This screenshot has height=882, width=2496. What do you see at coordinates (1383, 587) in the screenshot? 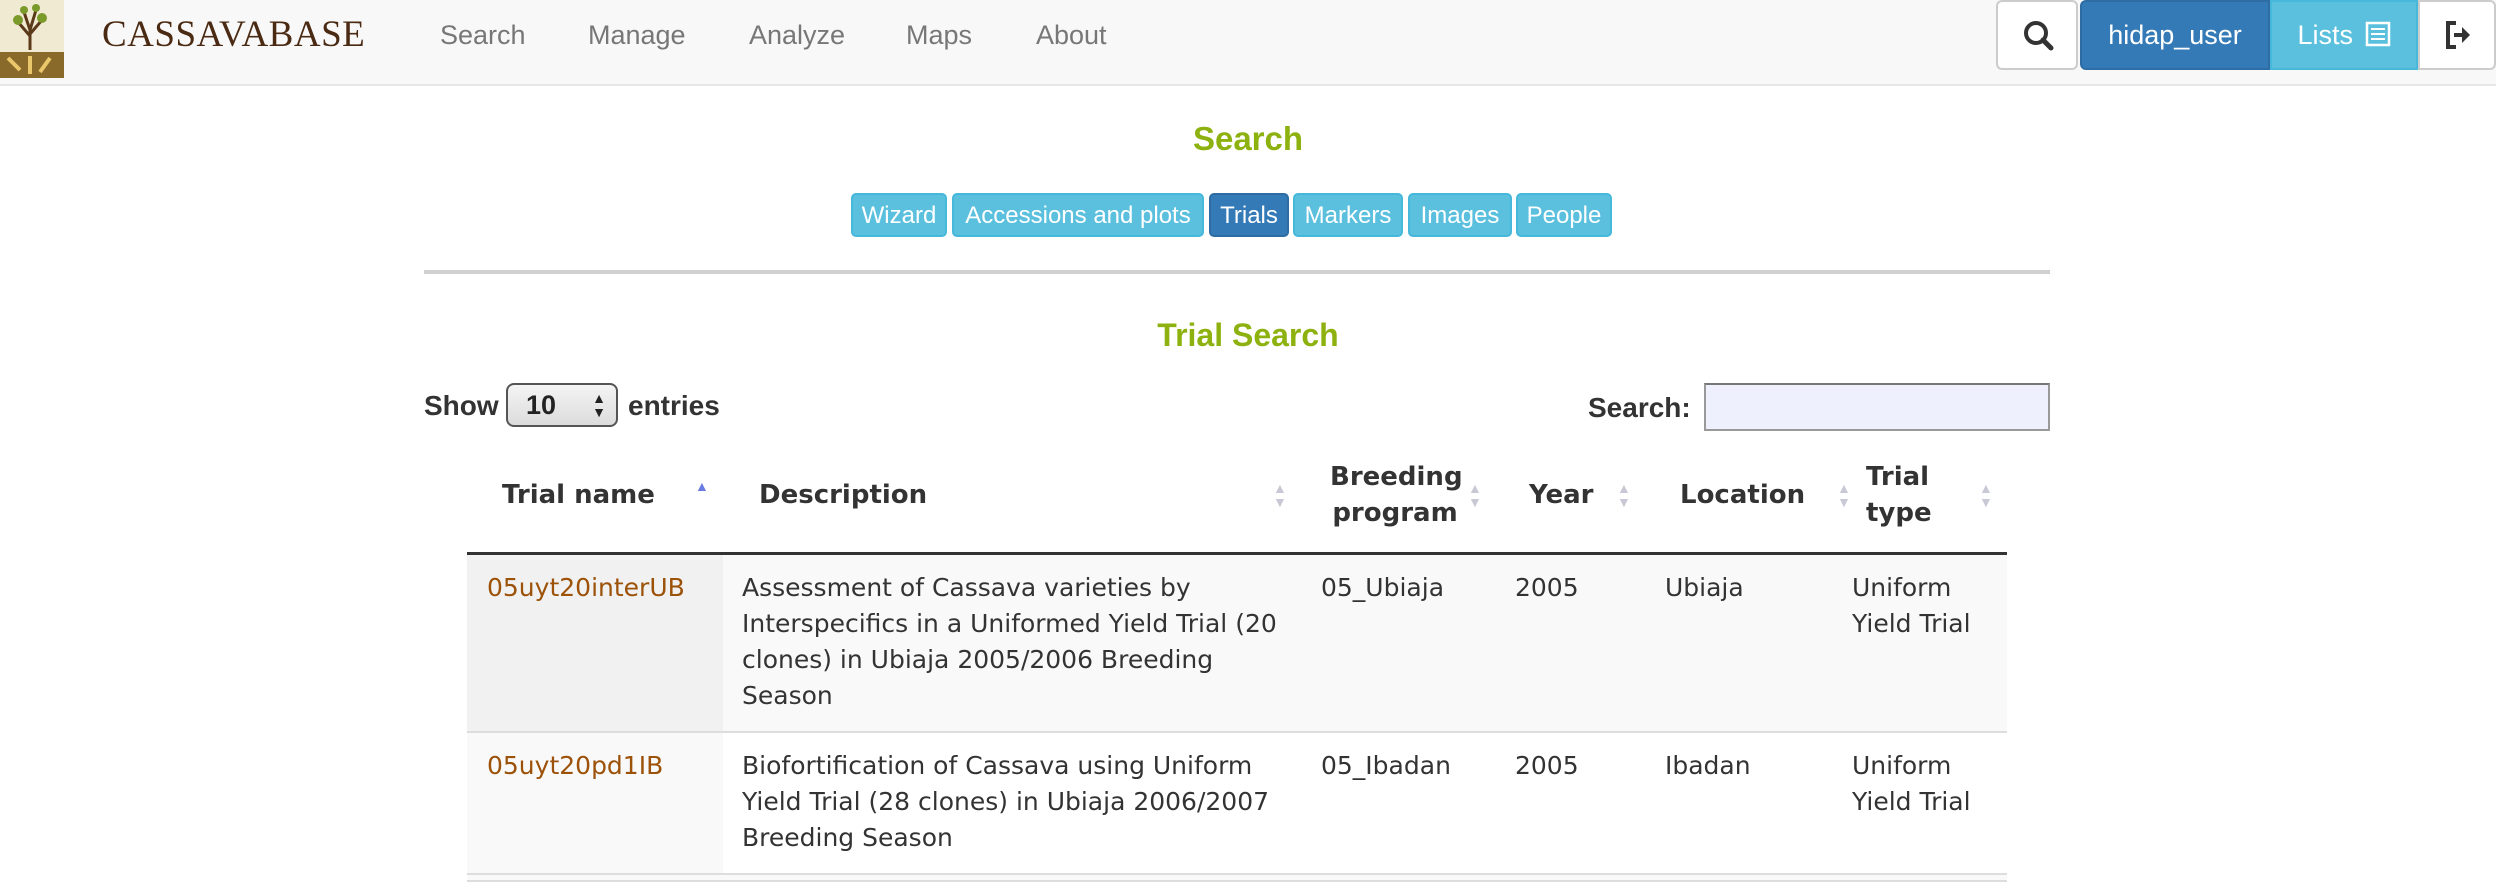
I see `breeding-program: 05_Ubiaja` at bounding box center [1383, 587].